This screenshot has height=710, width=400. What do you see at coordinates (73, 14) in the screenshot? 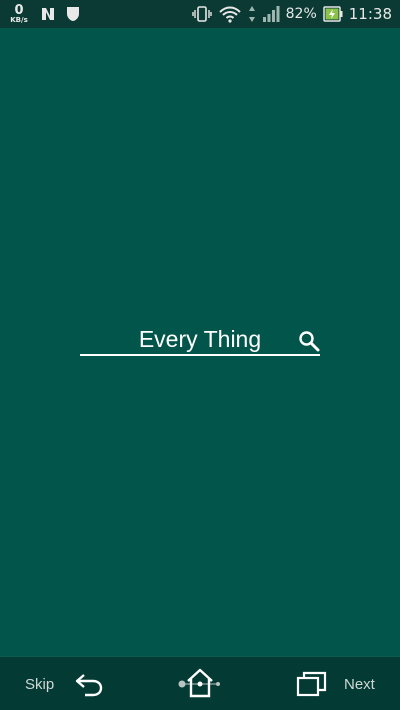
I see `shield-icon` at bounding box center [73, 14].